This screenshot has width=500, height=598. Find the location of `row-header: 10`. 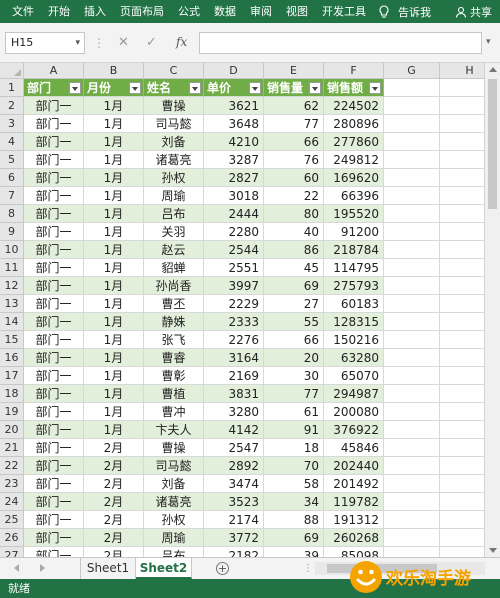

row-header: 10 is located at coordinates (12, 250).